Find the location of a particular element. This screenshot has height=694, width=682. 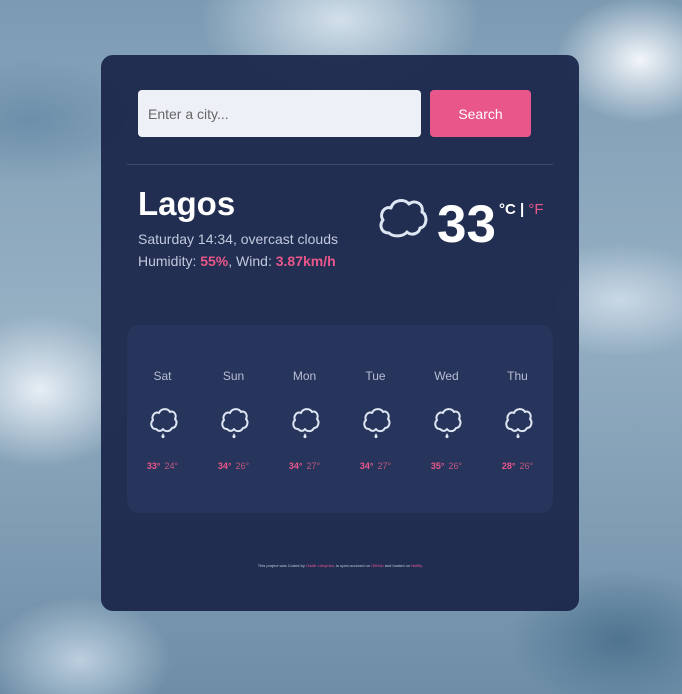

footer-text: This project was Coded by is located at coordinates (281, 565).